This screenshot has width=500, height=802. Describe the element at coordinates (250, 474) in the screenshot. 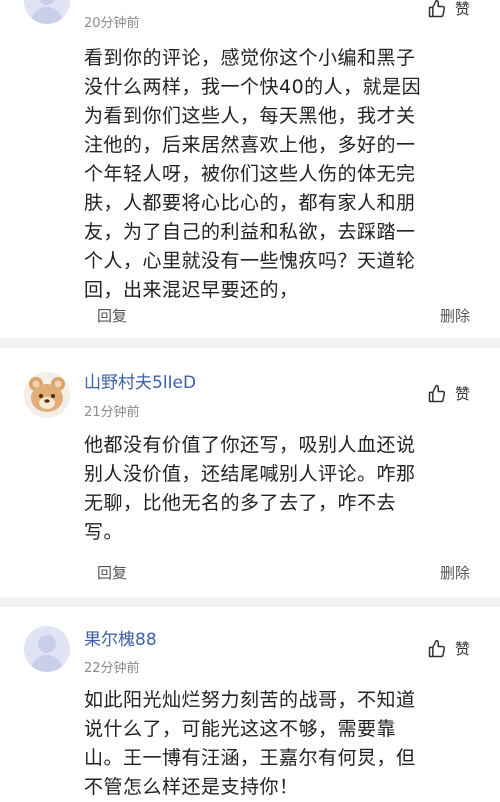

I see `comment-line: 别人没价值，还结尾喊别人评论。咋那` at that location.